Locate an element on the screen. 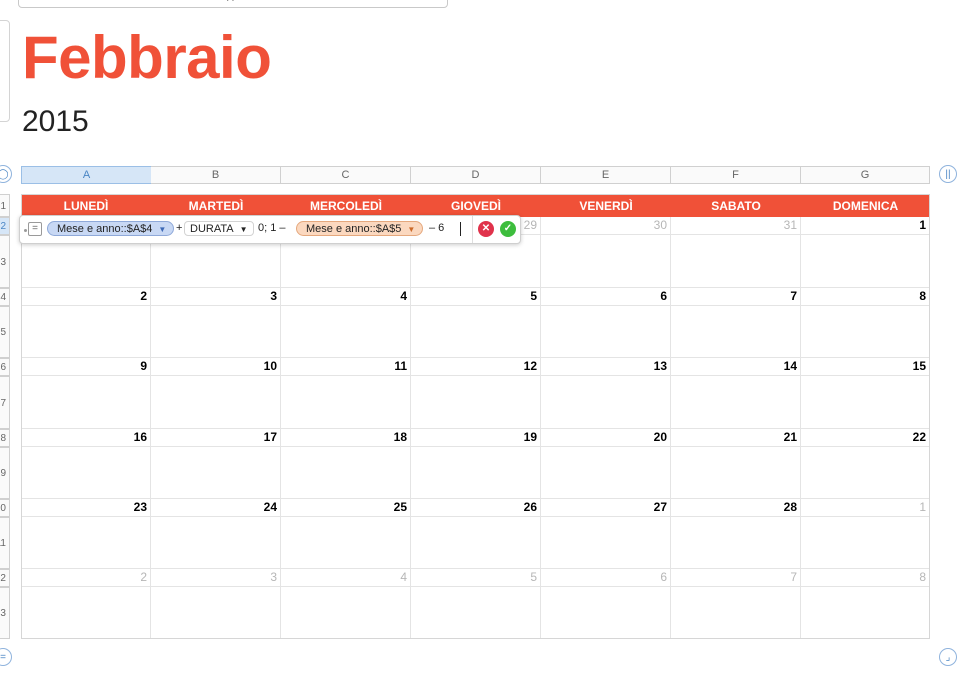 The width and height of the screenshot is (967, 696). reference-token-a4: Mese e anno::$A$4 ▼ is located at coordinates (110, 228).